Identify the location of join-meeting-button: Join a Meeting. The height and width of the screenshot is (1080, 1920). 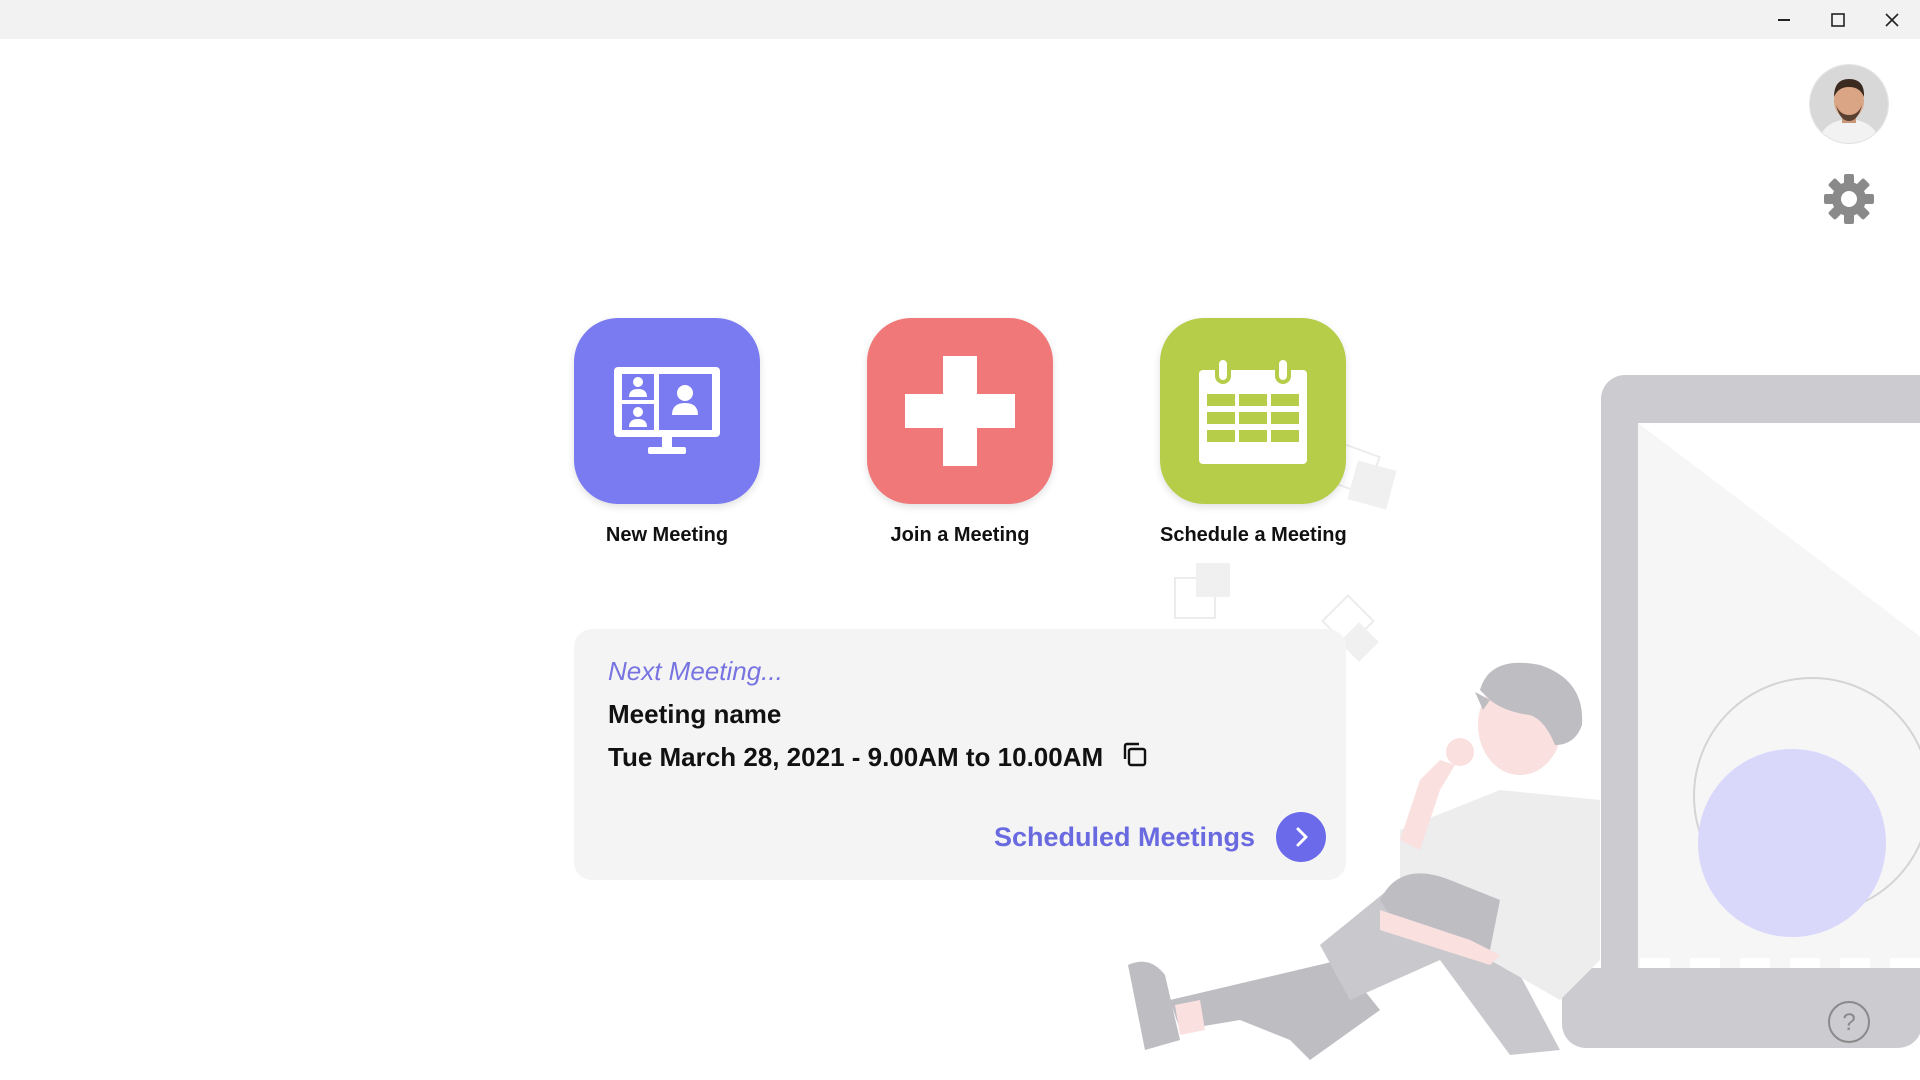
(960, 433).